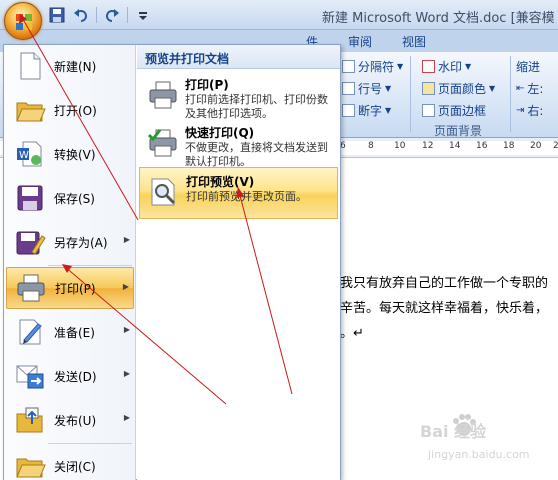 This screenshot has width=558, height=480. Describe the element at coordinates (479, 454) in the screenshot. I see `watermark-url: jingyan.baidu.com` at that location.